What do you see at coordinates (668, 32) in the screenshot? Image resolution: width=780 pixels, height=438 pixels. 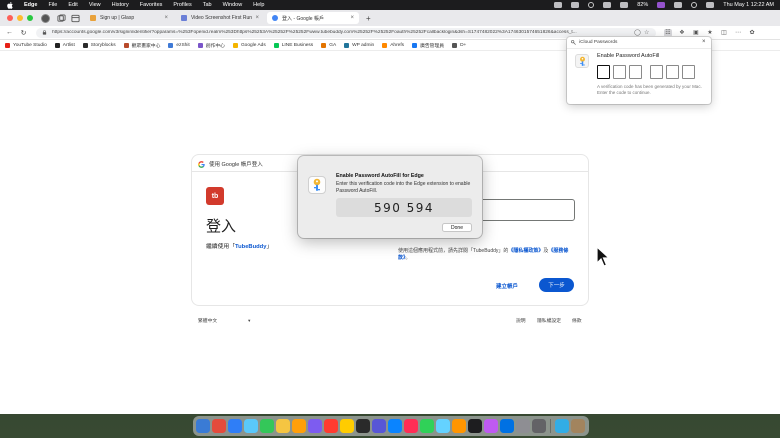 I see `passwords-extension-icon: ☷` at bounding box center [668, 32].